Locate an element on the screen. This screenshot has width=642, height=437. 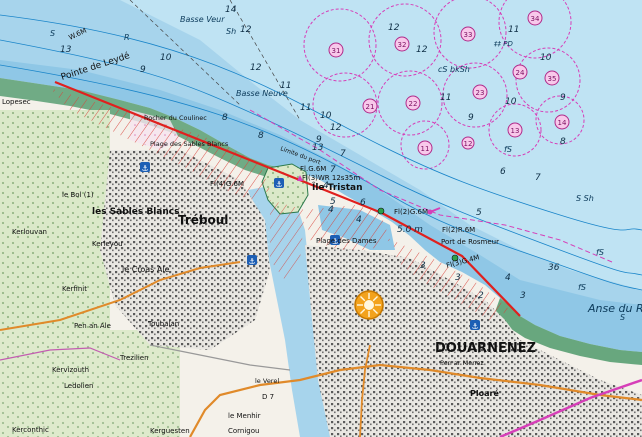
buoy-13: 13 is located at coordinates (515, 130).